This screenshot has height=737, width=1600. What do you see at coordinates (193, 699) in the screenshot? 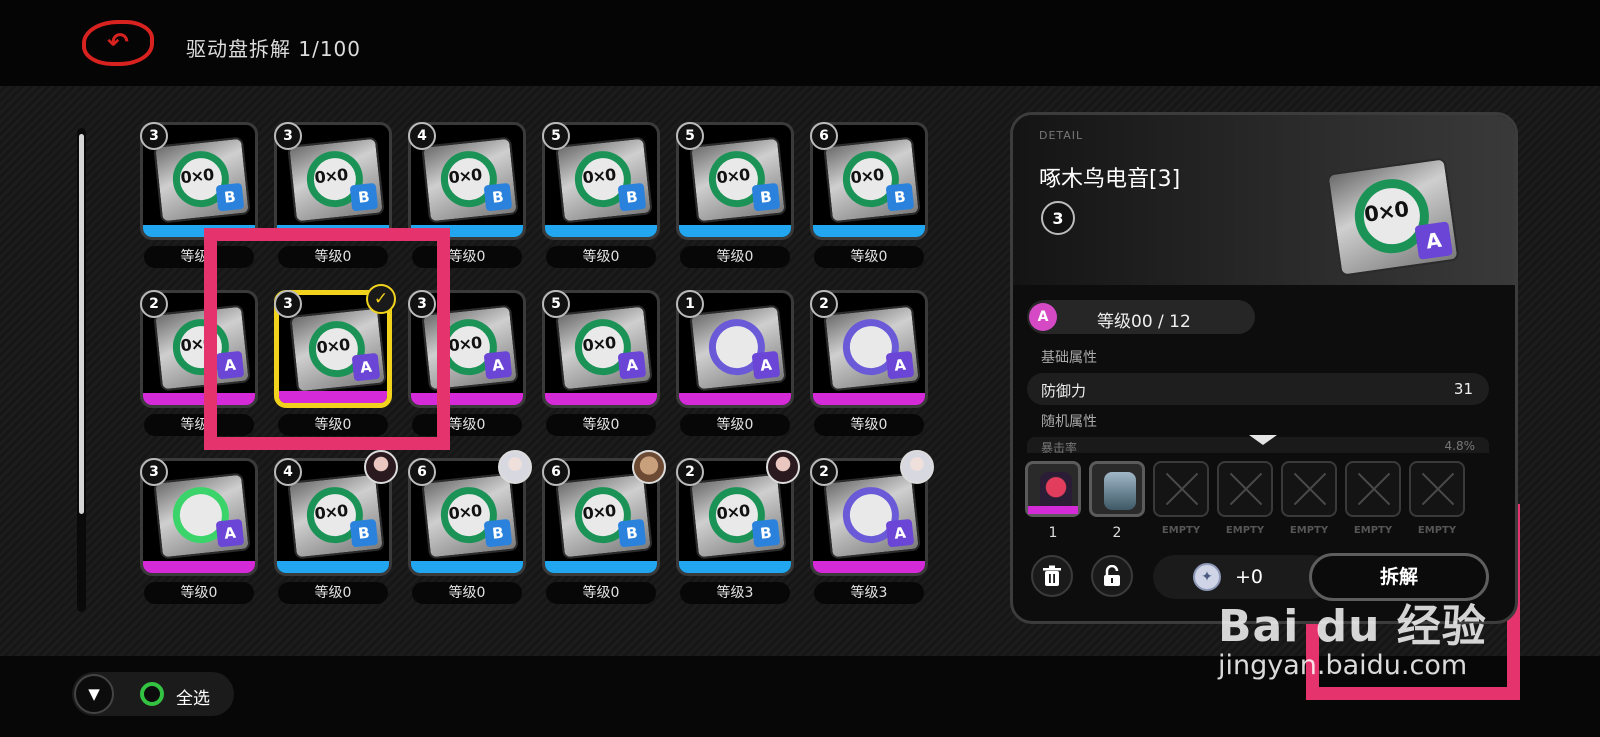
I see `select-all-label: 全选` at bounding box center [193, 699].